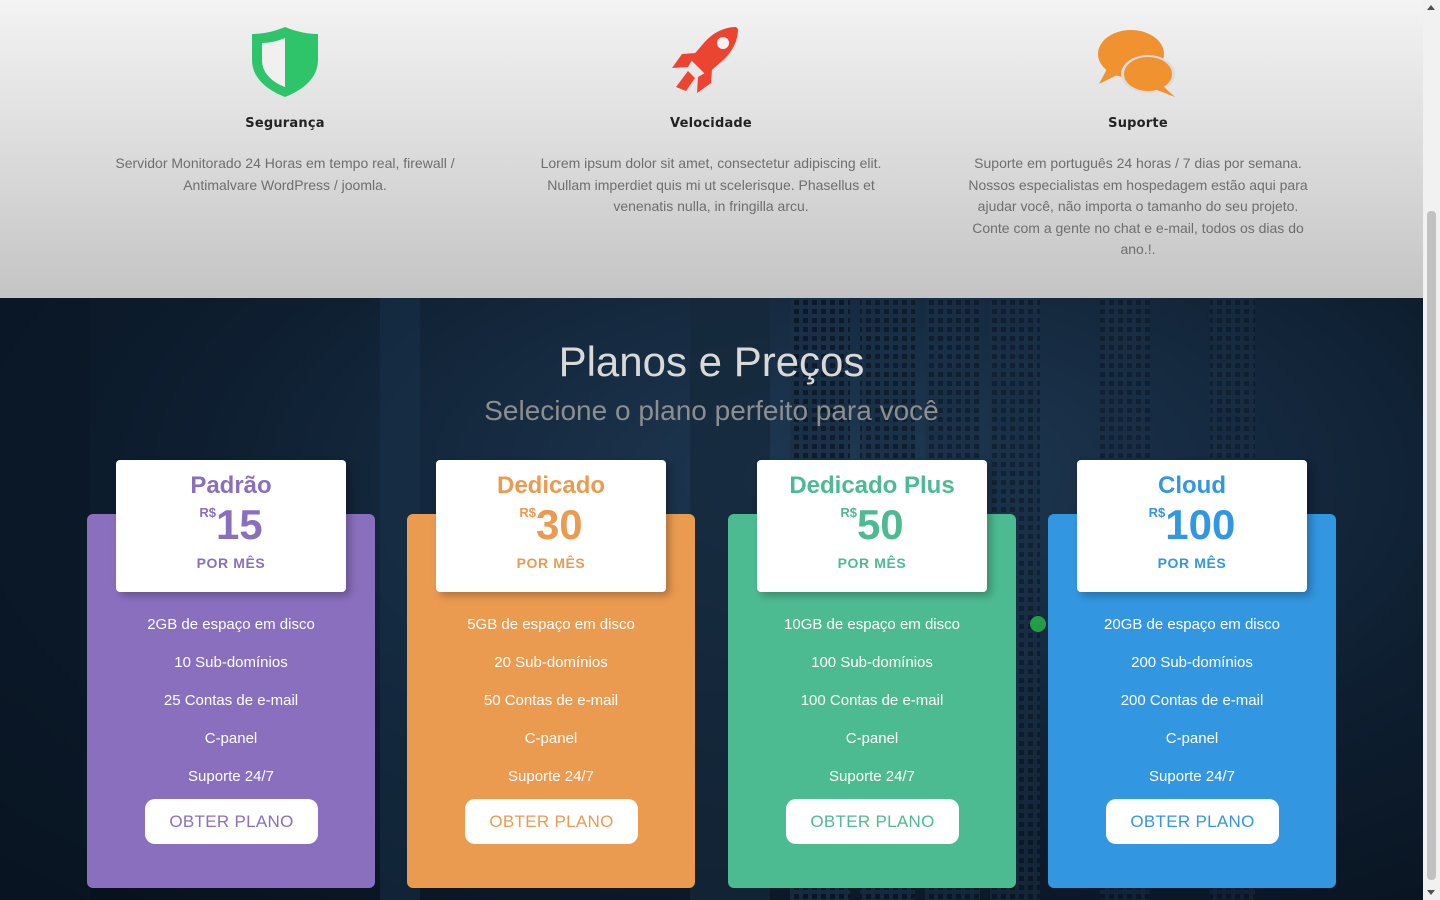 Image resolution: width=1440 pixels, height=900 pixels. What do you see at coordinates (1136, 63) in the screenshot?
I see `chat-bubbles-icon` at bounding box center [1136, 63].